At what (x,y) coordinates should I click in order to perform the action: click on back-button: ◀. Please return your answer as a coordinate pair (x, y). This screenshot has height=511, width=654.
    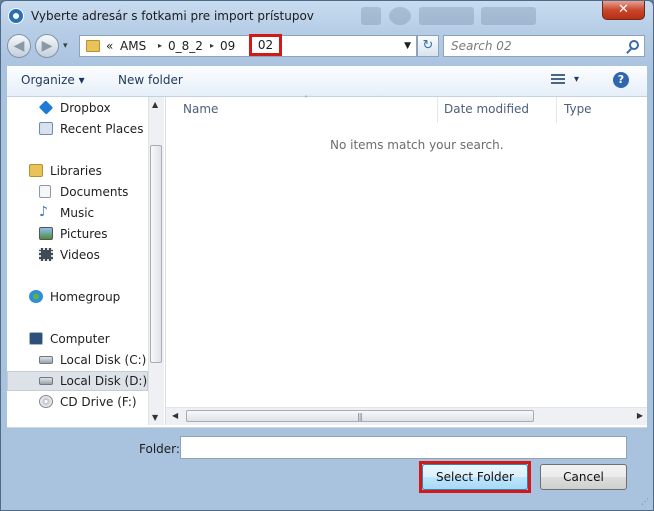
    Looking at the image, I should click on (19, 46).